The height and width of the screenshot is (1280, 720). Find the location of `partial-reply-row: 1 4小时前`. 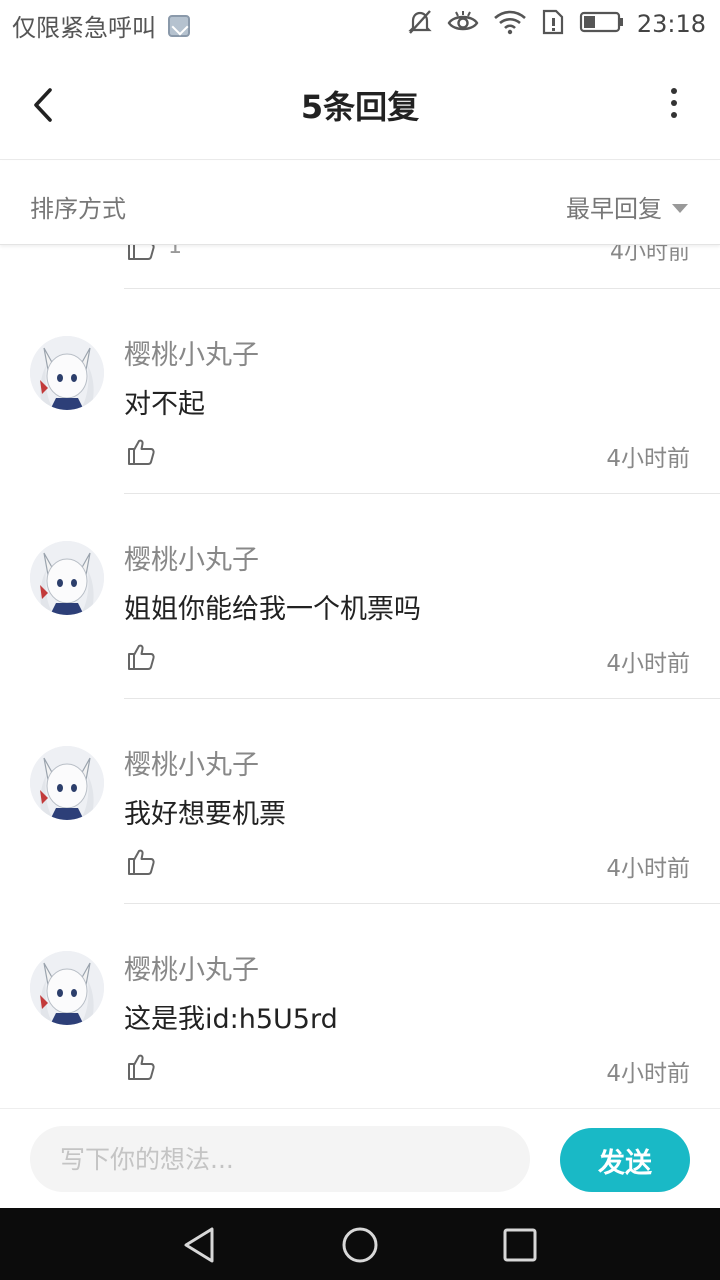

partial-reply-row: 1 4小时前 is located at coordinates (360, 267).